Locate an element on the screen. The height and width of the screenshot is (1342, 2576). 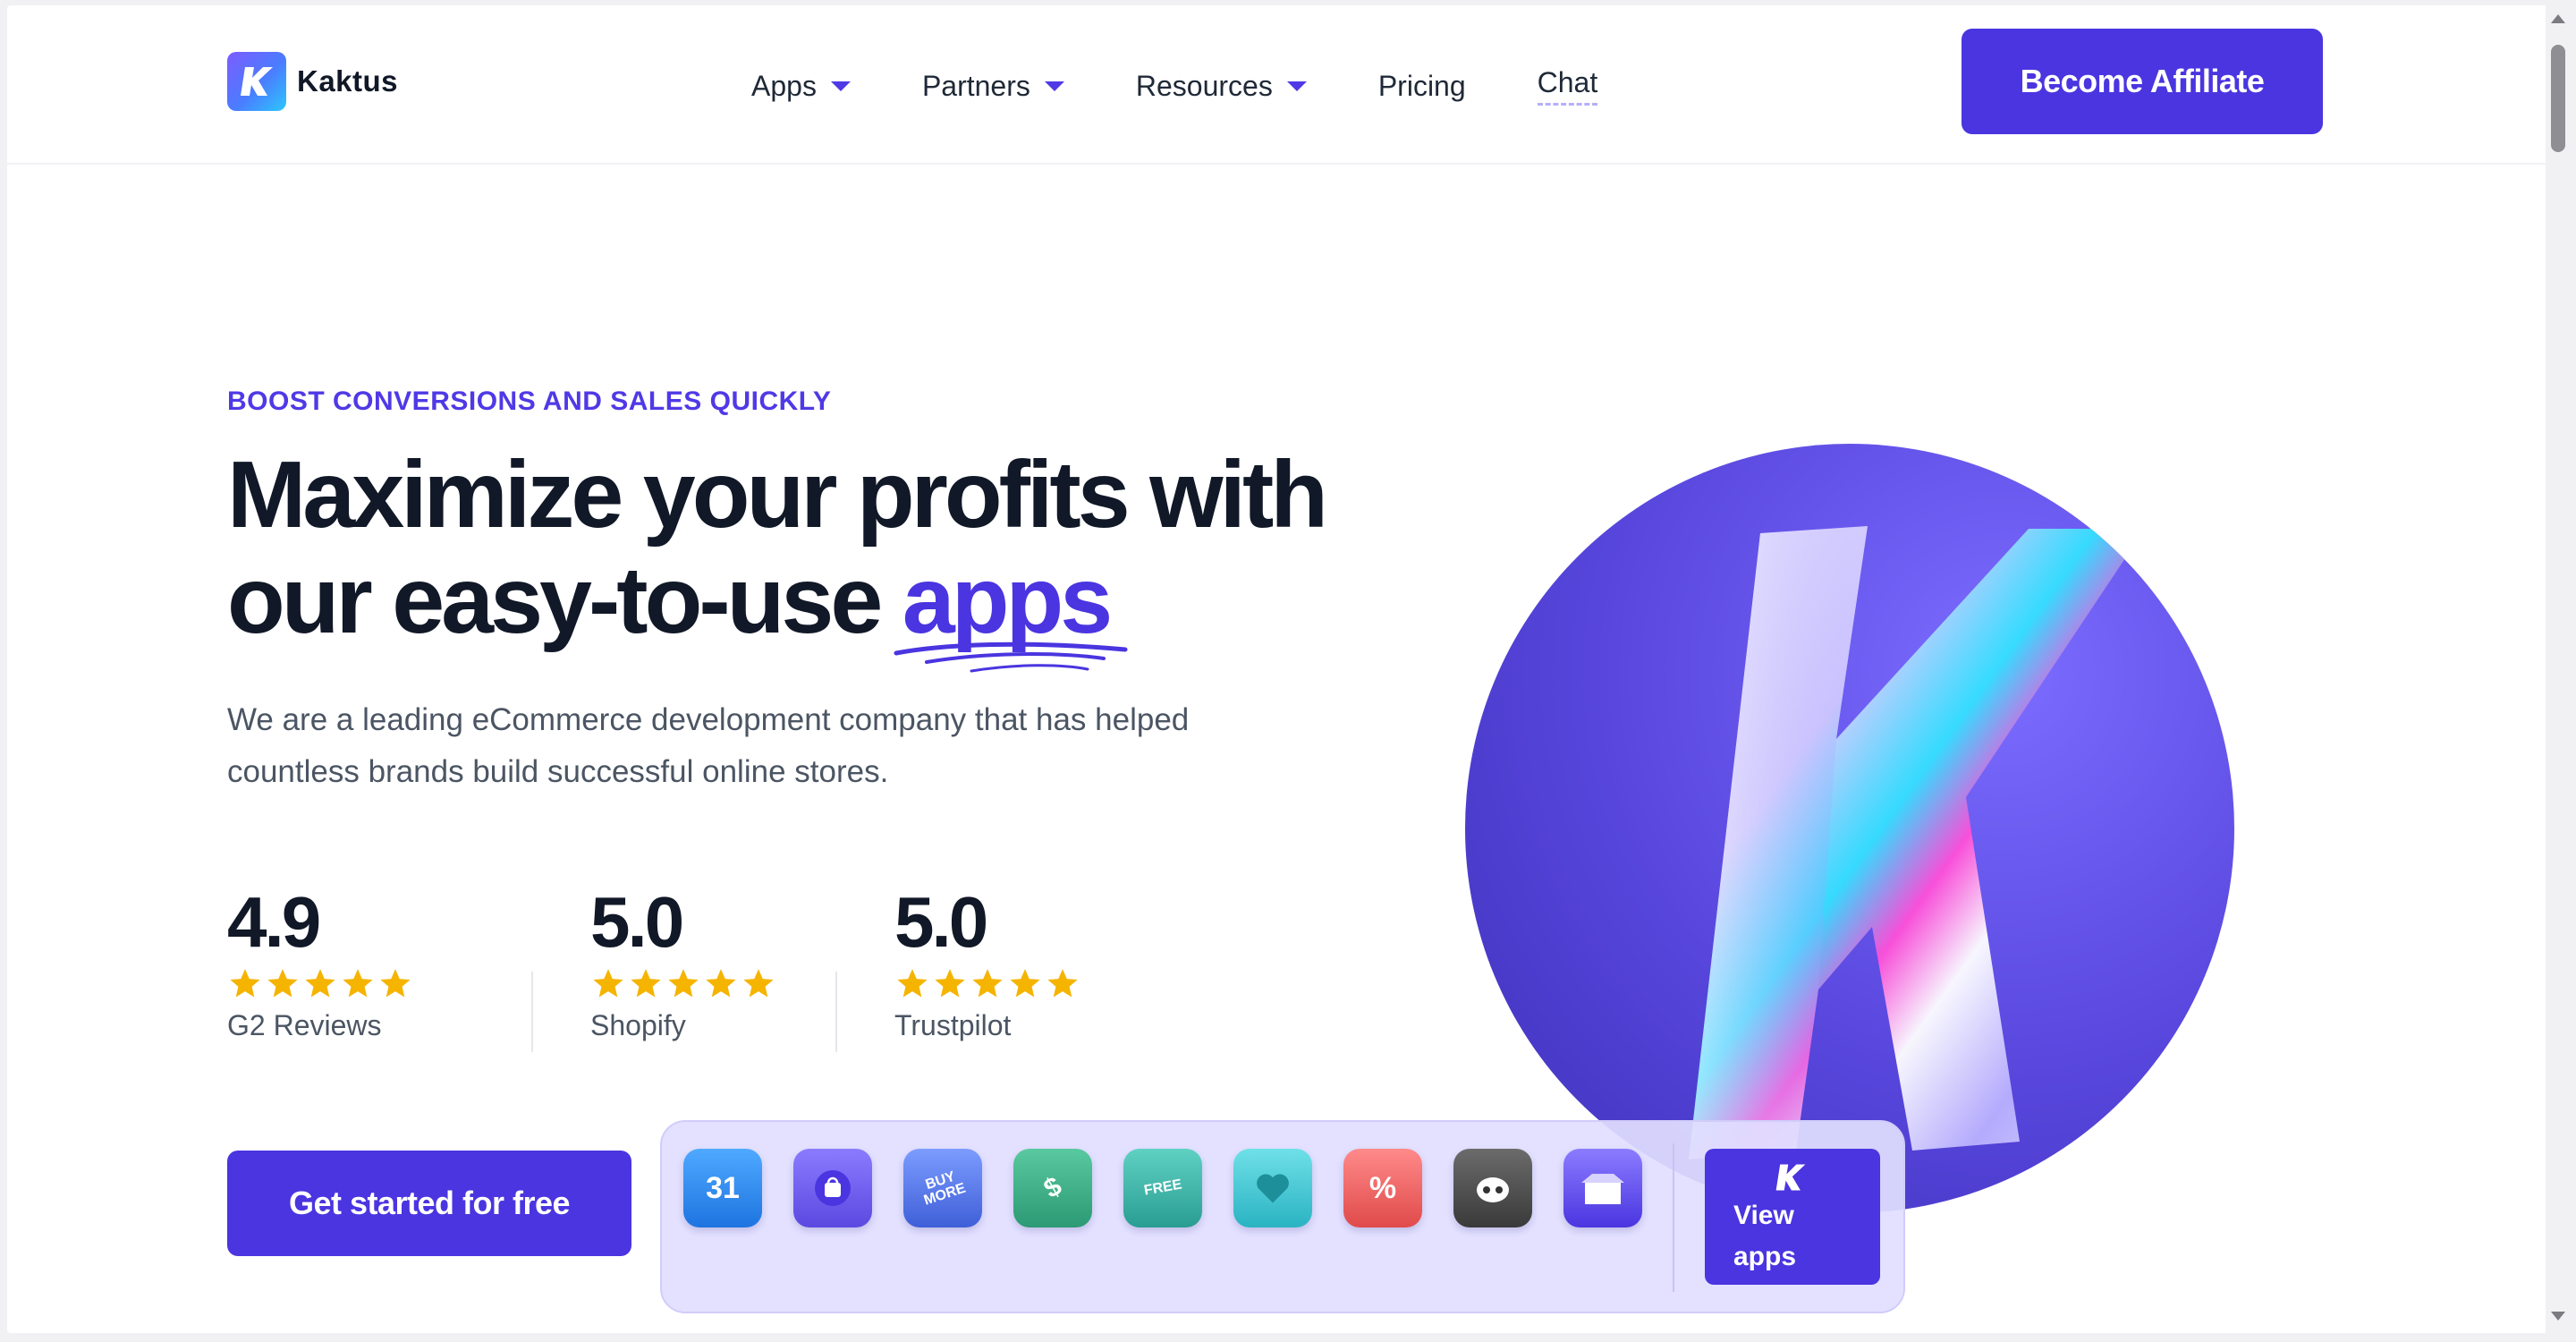
scroll-up-icon is located at coordinates (2558, 19).